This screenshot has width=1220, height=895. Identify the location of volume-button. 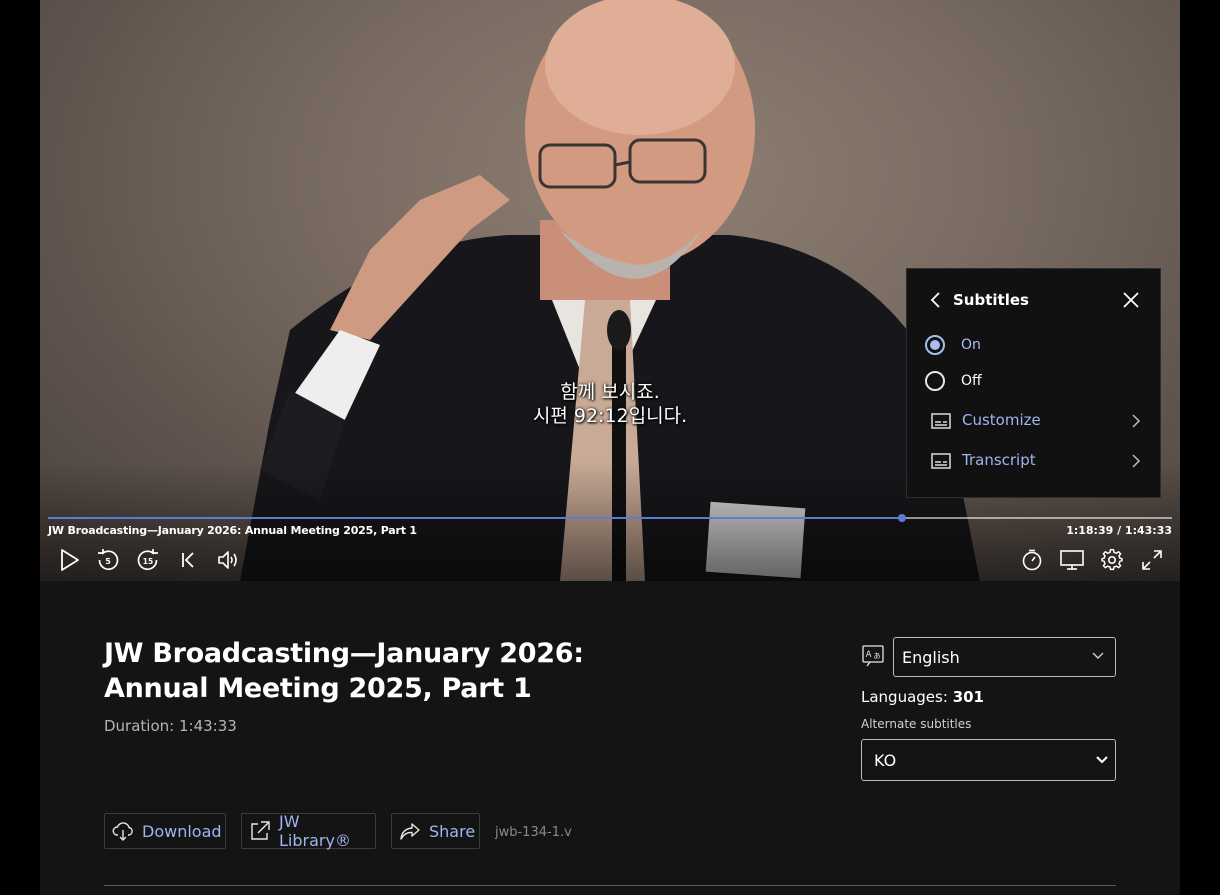
(228, 560).